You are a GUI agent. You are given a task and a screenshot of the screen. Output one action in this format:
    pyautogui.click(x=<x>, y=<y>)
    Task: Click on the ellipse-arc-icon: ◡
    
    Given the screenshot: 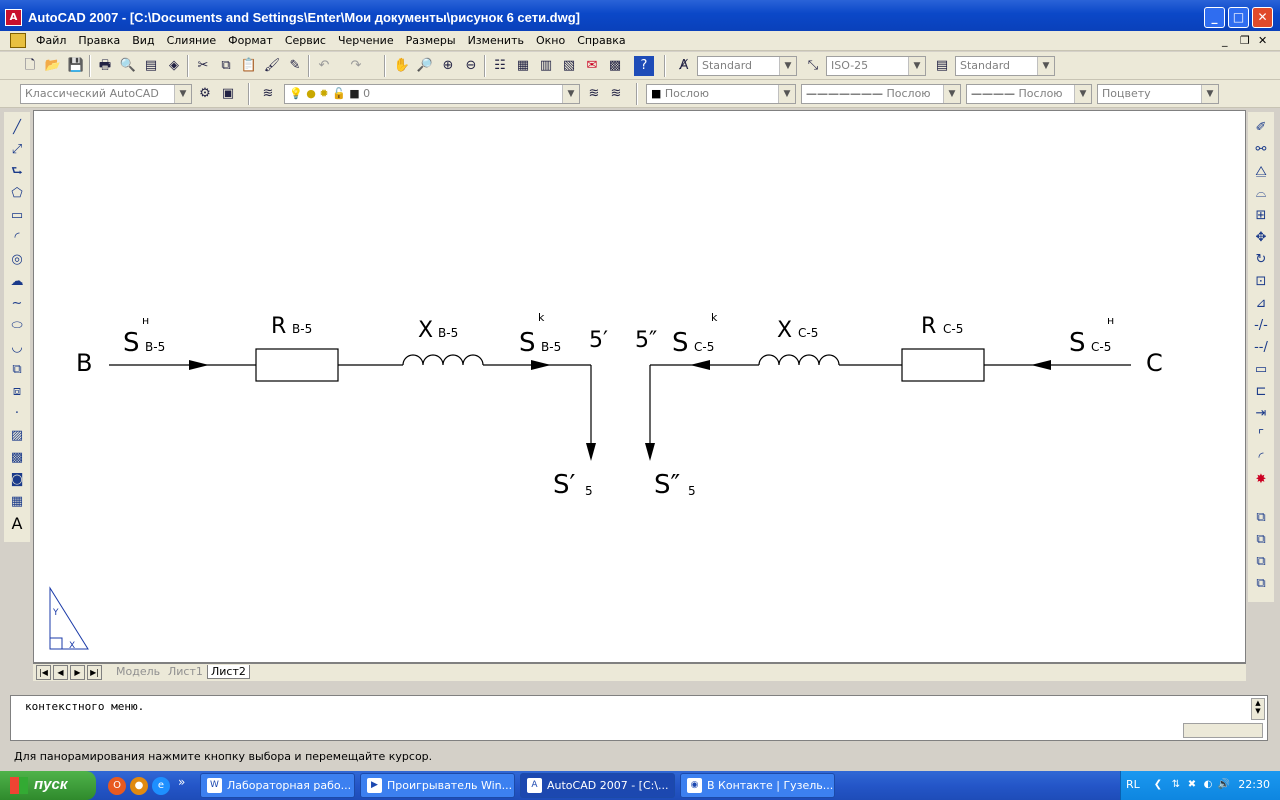 What is the action you would take?
    pyautogui.click(x=17, y=348)
    